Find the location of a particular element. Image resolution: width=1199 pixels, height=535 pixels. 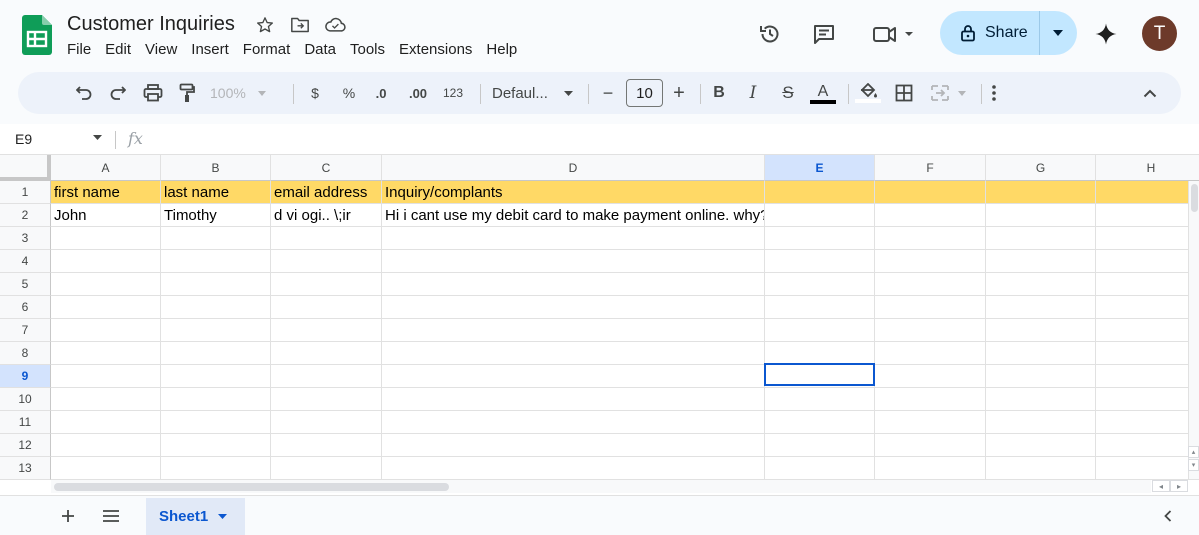

cell-h2 is located at coordinates (1147, 215).